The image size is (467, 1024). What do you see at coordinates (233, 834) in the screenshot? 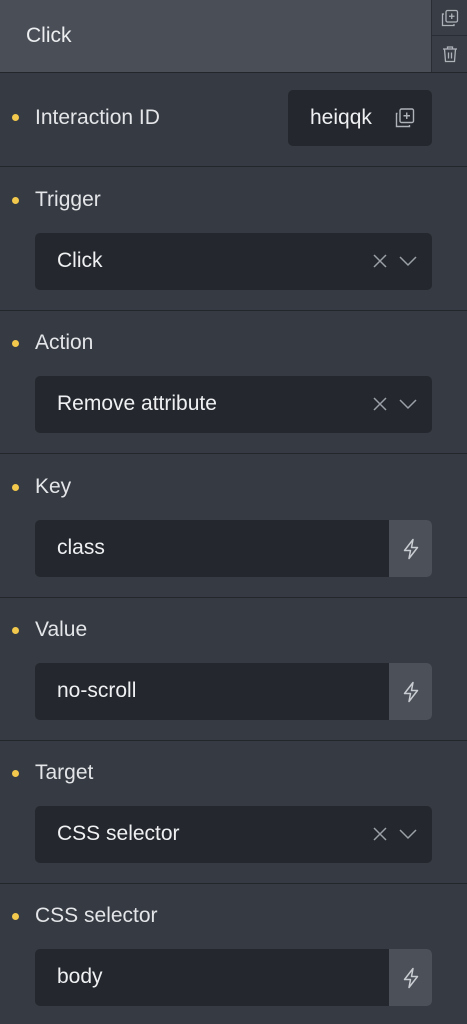
I see `target-select: CSS selector` at bounding box center [233, 834].